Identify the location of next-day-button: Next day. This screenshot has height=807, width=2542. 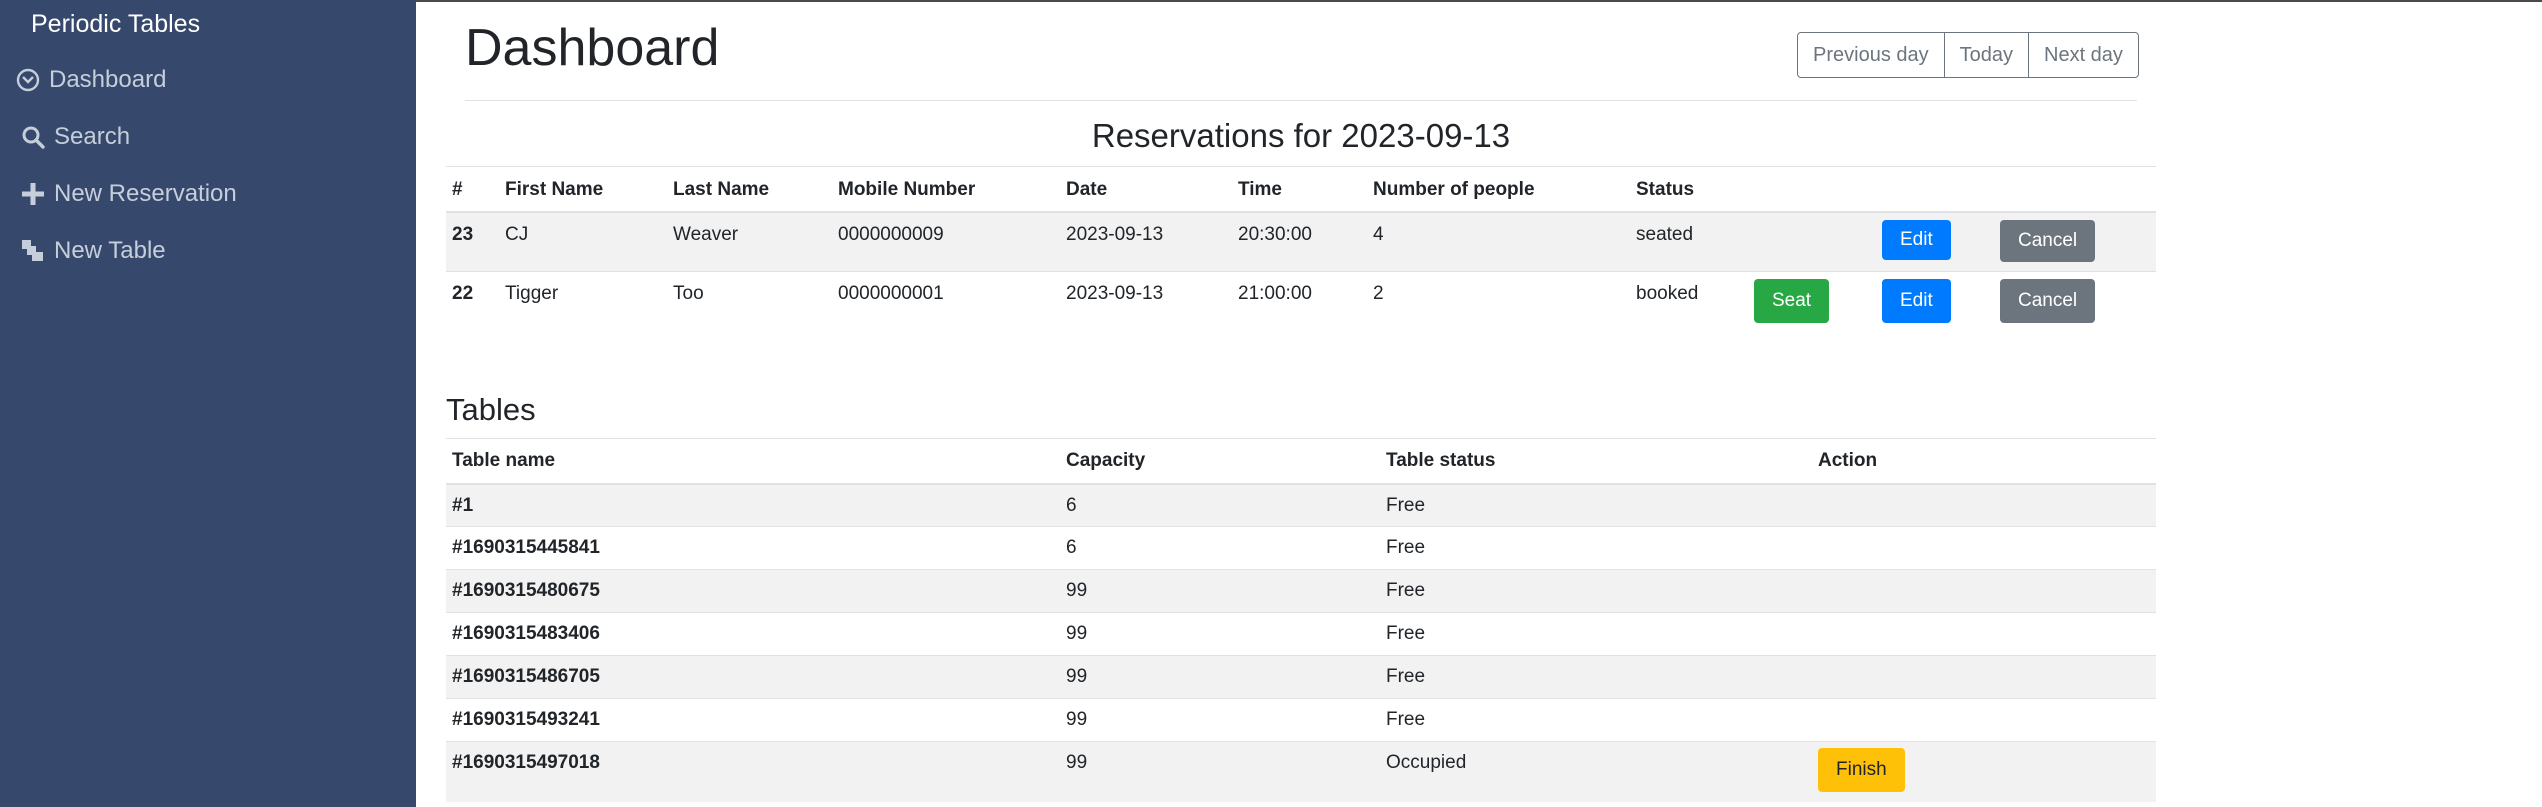
(2083, 55).